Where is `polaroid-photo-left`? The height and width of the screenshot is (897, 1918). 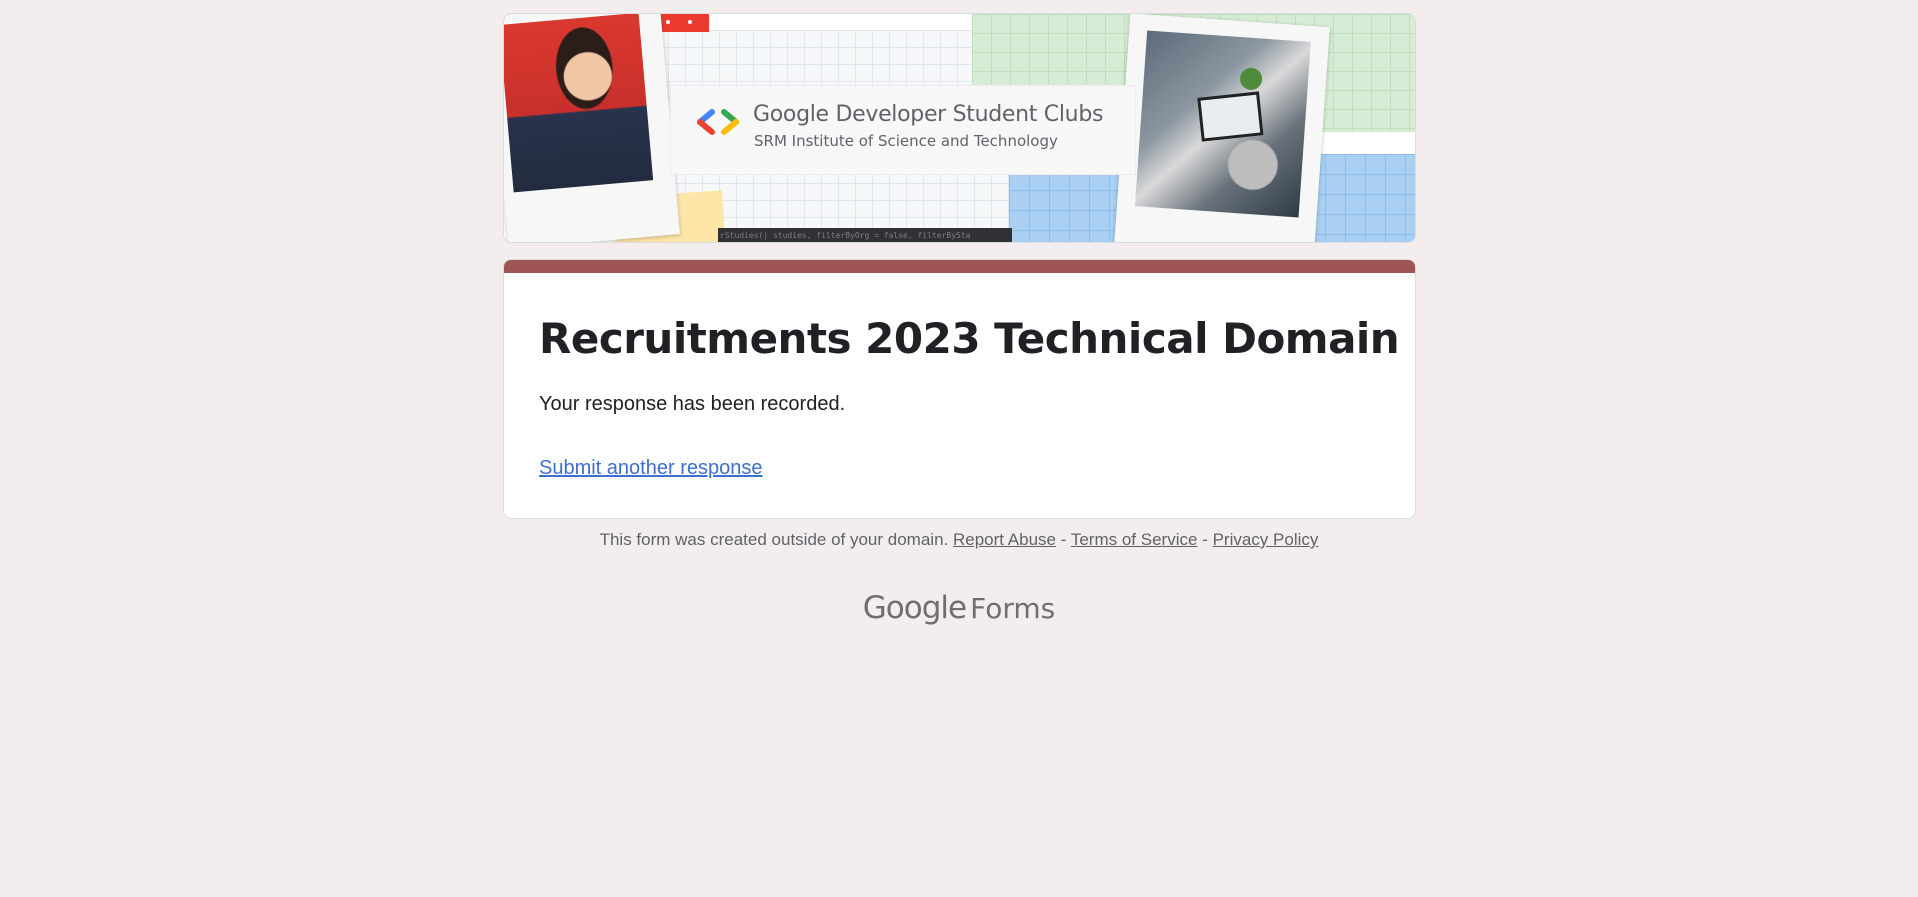 polaroid-photo-left is located at coordinates (592, 128).